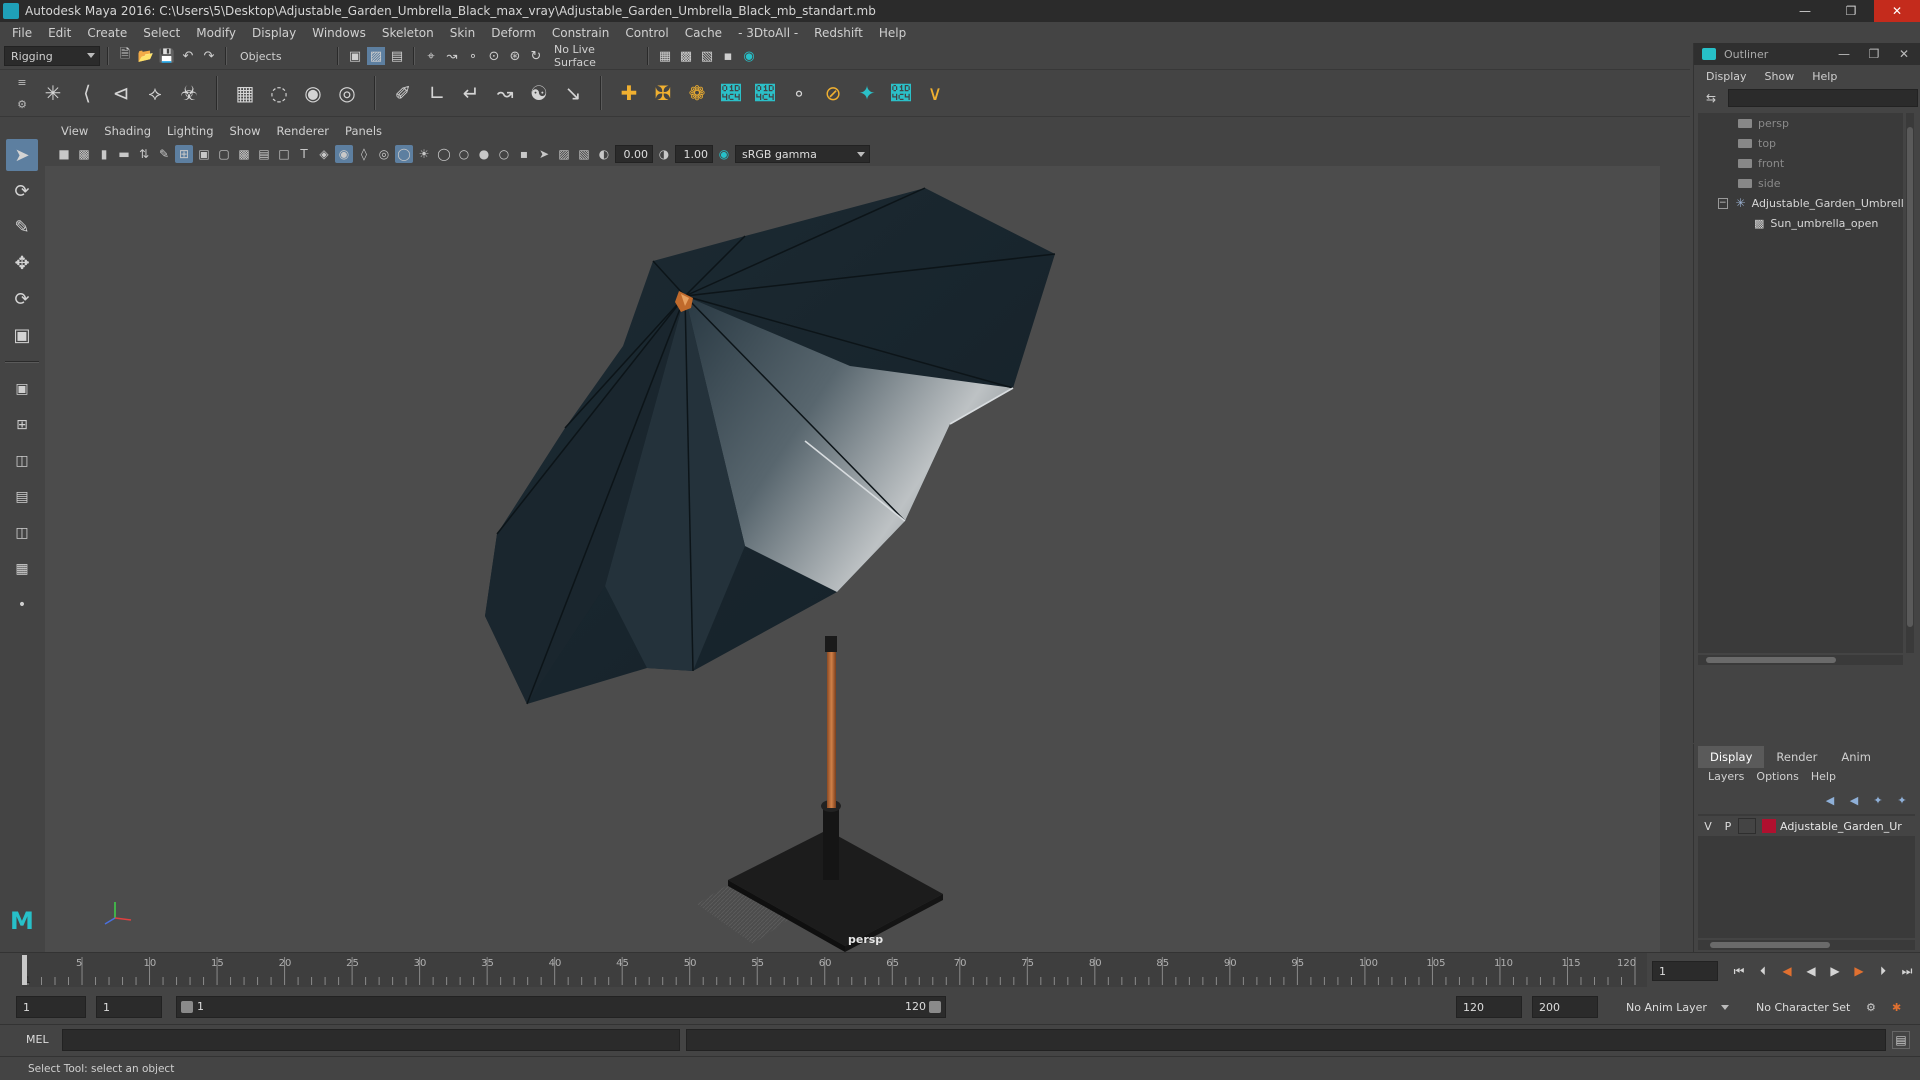 The height and width of the screenshot is (1080, 1920). Describe the element at coordinates (561, 1007) in the screenshot. I see `range-bar: 1 120` at that location.